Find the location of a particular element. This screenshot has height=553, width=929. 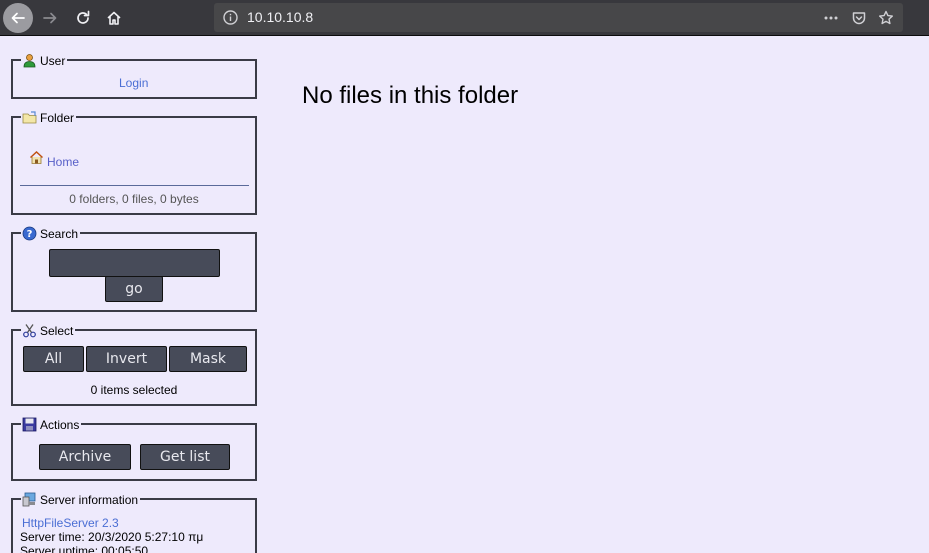

actions-panel: Actions Archive Get list is located at coordinates (134, 448).